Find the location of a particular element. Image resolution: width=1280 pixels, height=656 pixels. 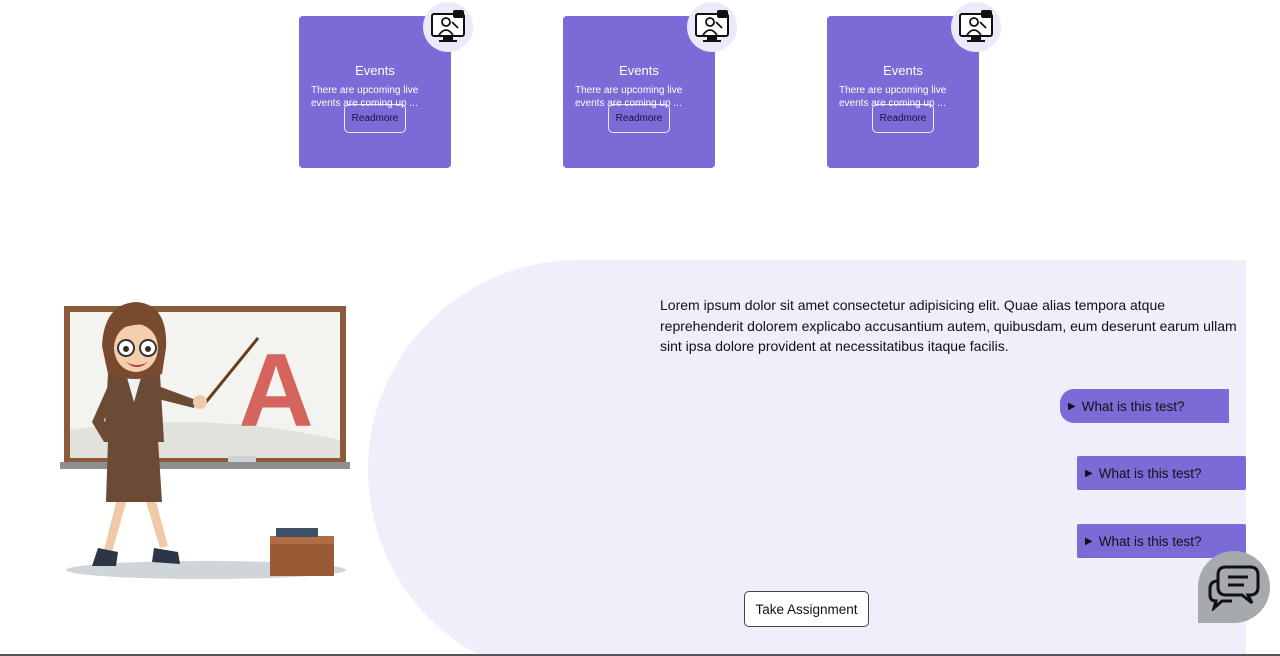

chat-button is located at coordinates (1234, 587).